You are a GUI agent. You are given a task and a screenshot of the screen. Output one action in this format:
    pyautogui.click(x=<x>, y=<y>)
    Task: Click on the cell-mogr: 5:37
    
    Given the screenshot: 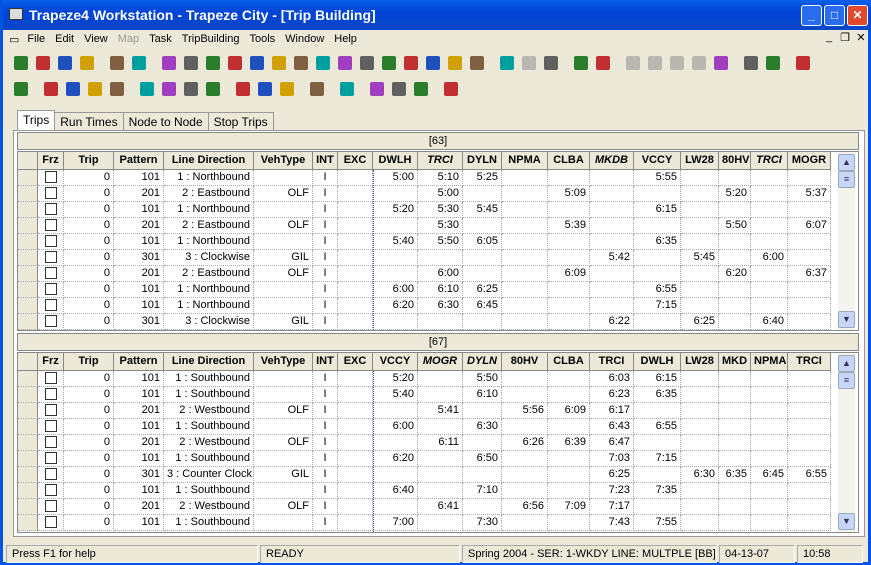 What is the action you would take?
    pyautogui.click(x=809, y=194)
    